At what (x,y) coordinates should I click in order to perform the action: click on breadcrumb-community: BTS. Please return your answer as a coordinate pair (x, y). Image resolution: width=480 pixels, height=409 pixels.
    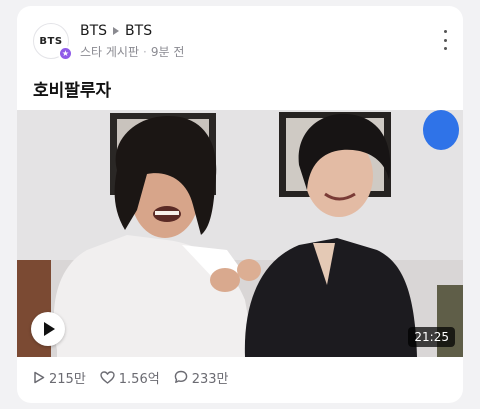
    Looking at the image, I should click on (93, 31).